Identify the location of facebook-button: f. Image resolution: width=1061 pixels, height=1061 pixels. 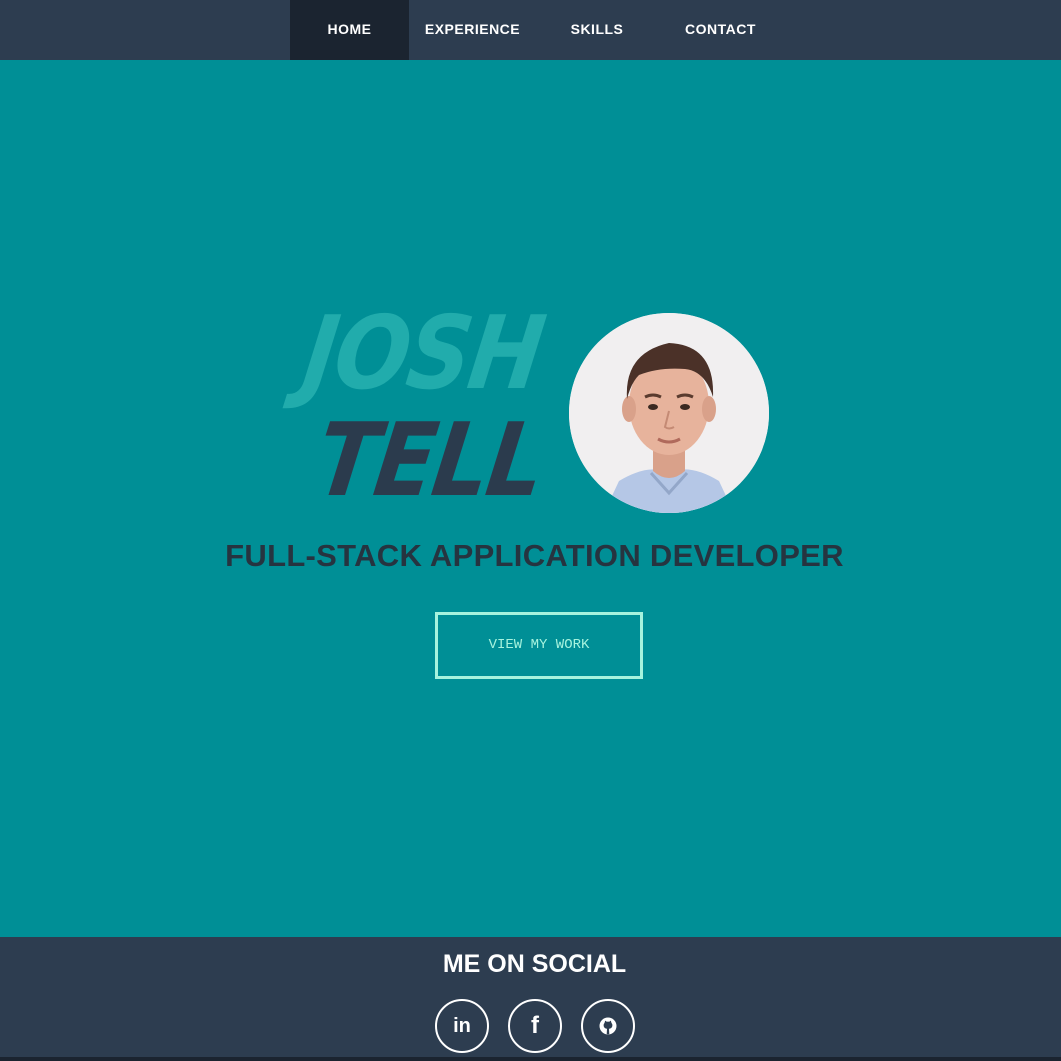
(535, 1026).